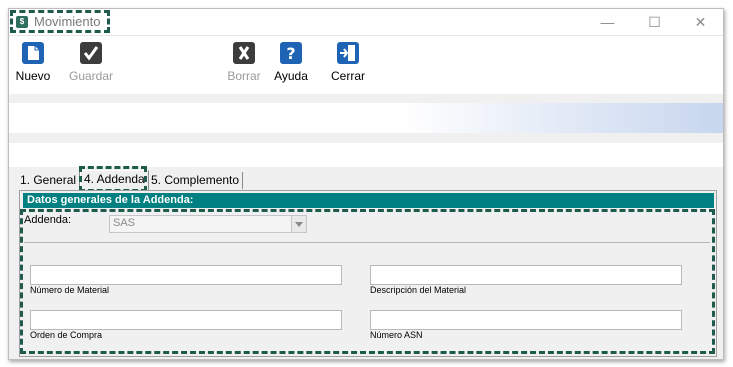 The image size is (733, 367). I want to click on close-form-button: Cerrar, so click(348, 62).